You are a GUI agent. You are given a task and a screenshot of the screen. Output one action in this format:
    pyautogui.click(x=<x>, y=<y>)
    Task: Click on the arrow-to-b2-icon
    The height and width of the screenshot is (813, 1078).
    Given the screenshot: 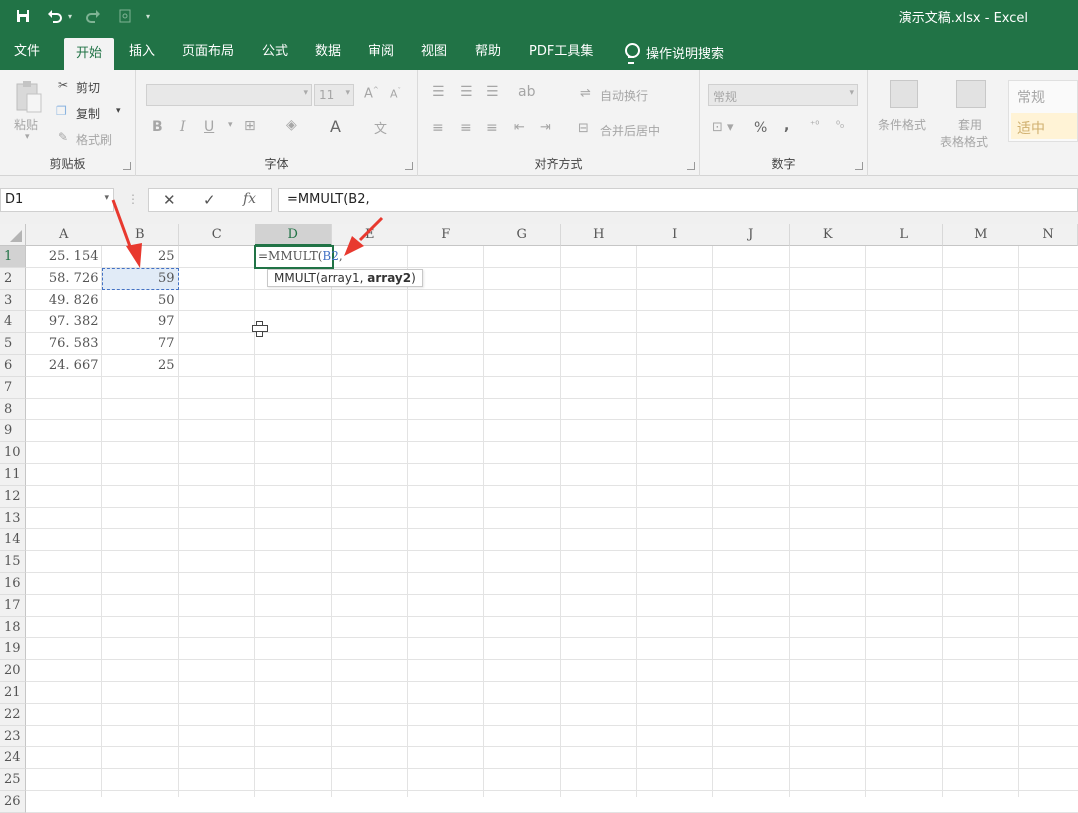 What is the action you would take?
    pyautogui.click(x=126, y=233)
    